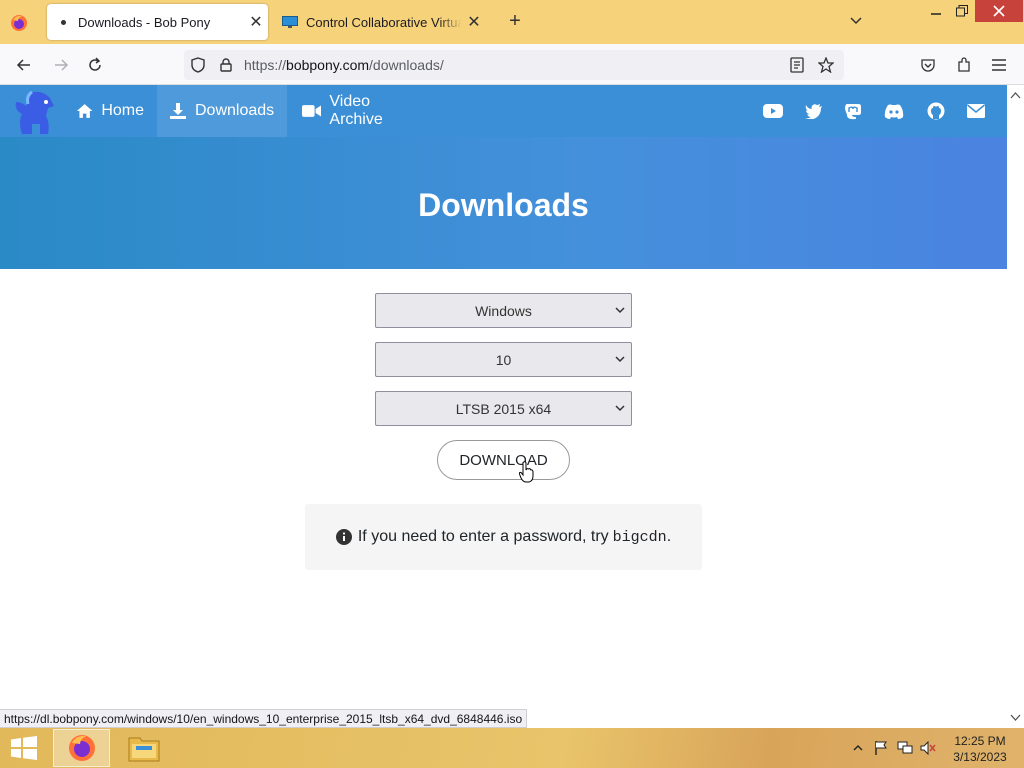 This screenshot has width=1024, height=768. Describe the element at coordinates (144, 22) in the screenshot. I see `tab-title: Downloads - Bob Pony` at that location.